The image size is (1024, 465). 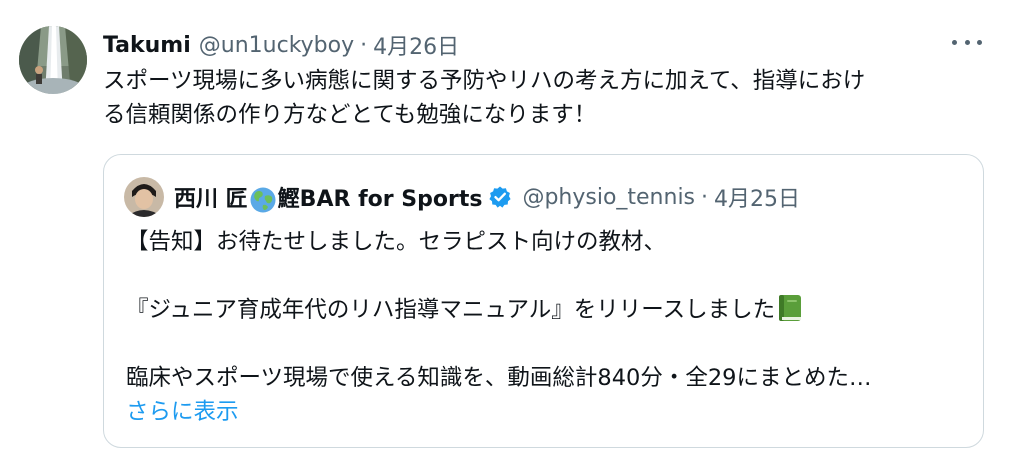 What do you see at coordinates (790, 308) in the screenshot?
I see `green-book-icon` at bounding box center [790, 308].